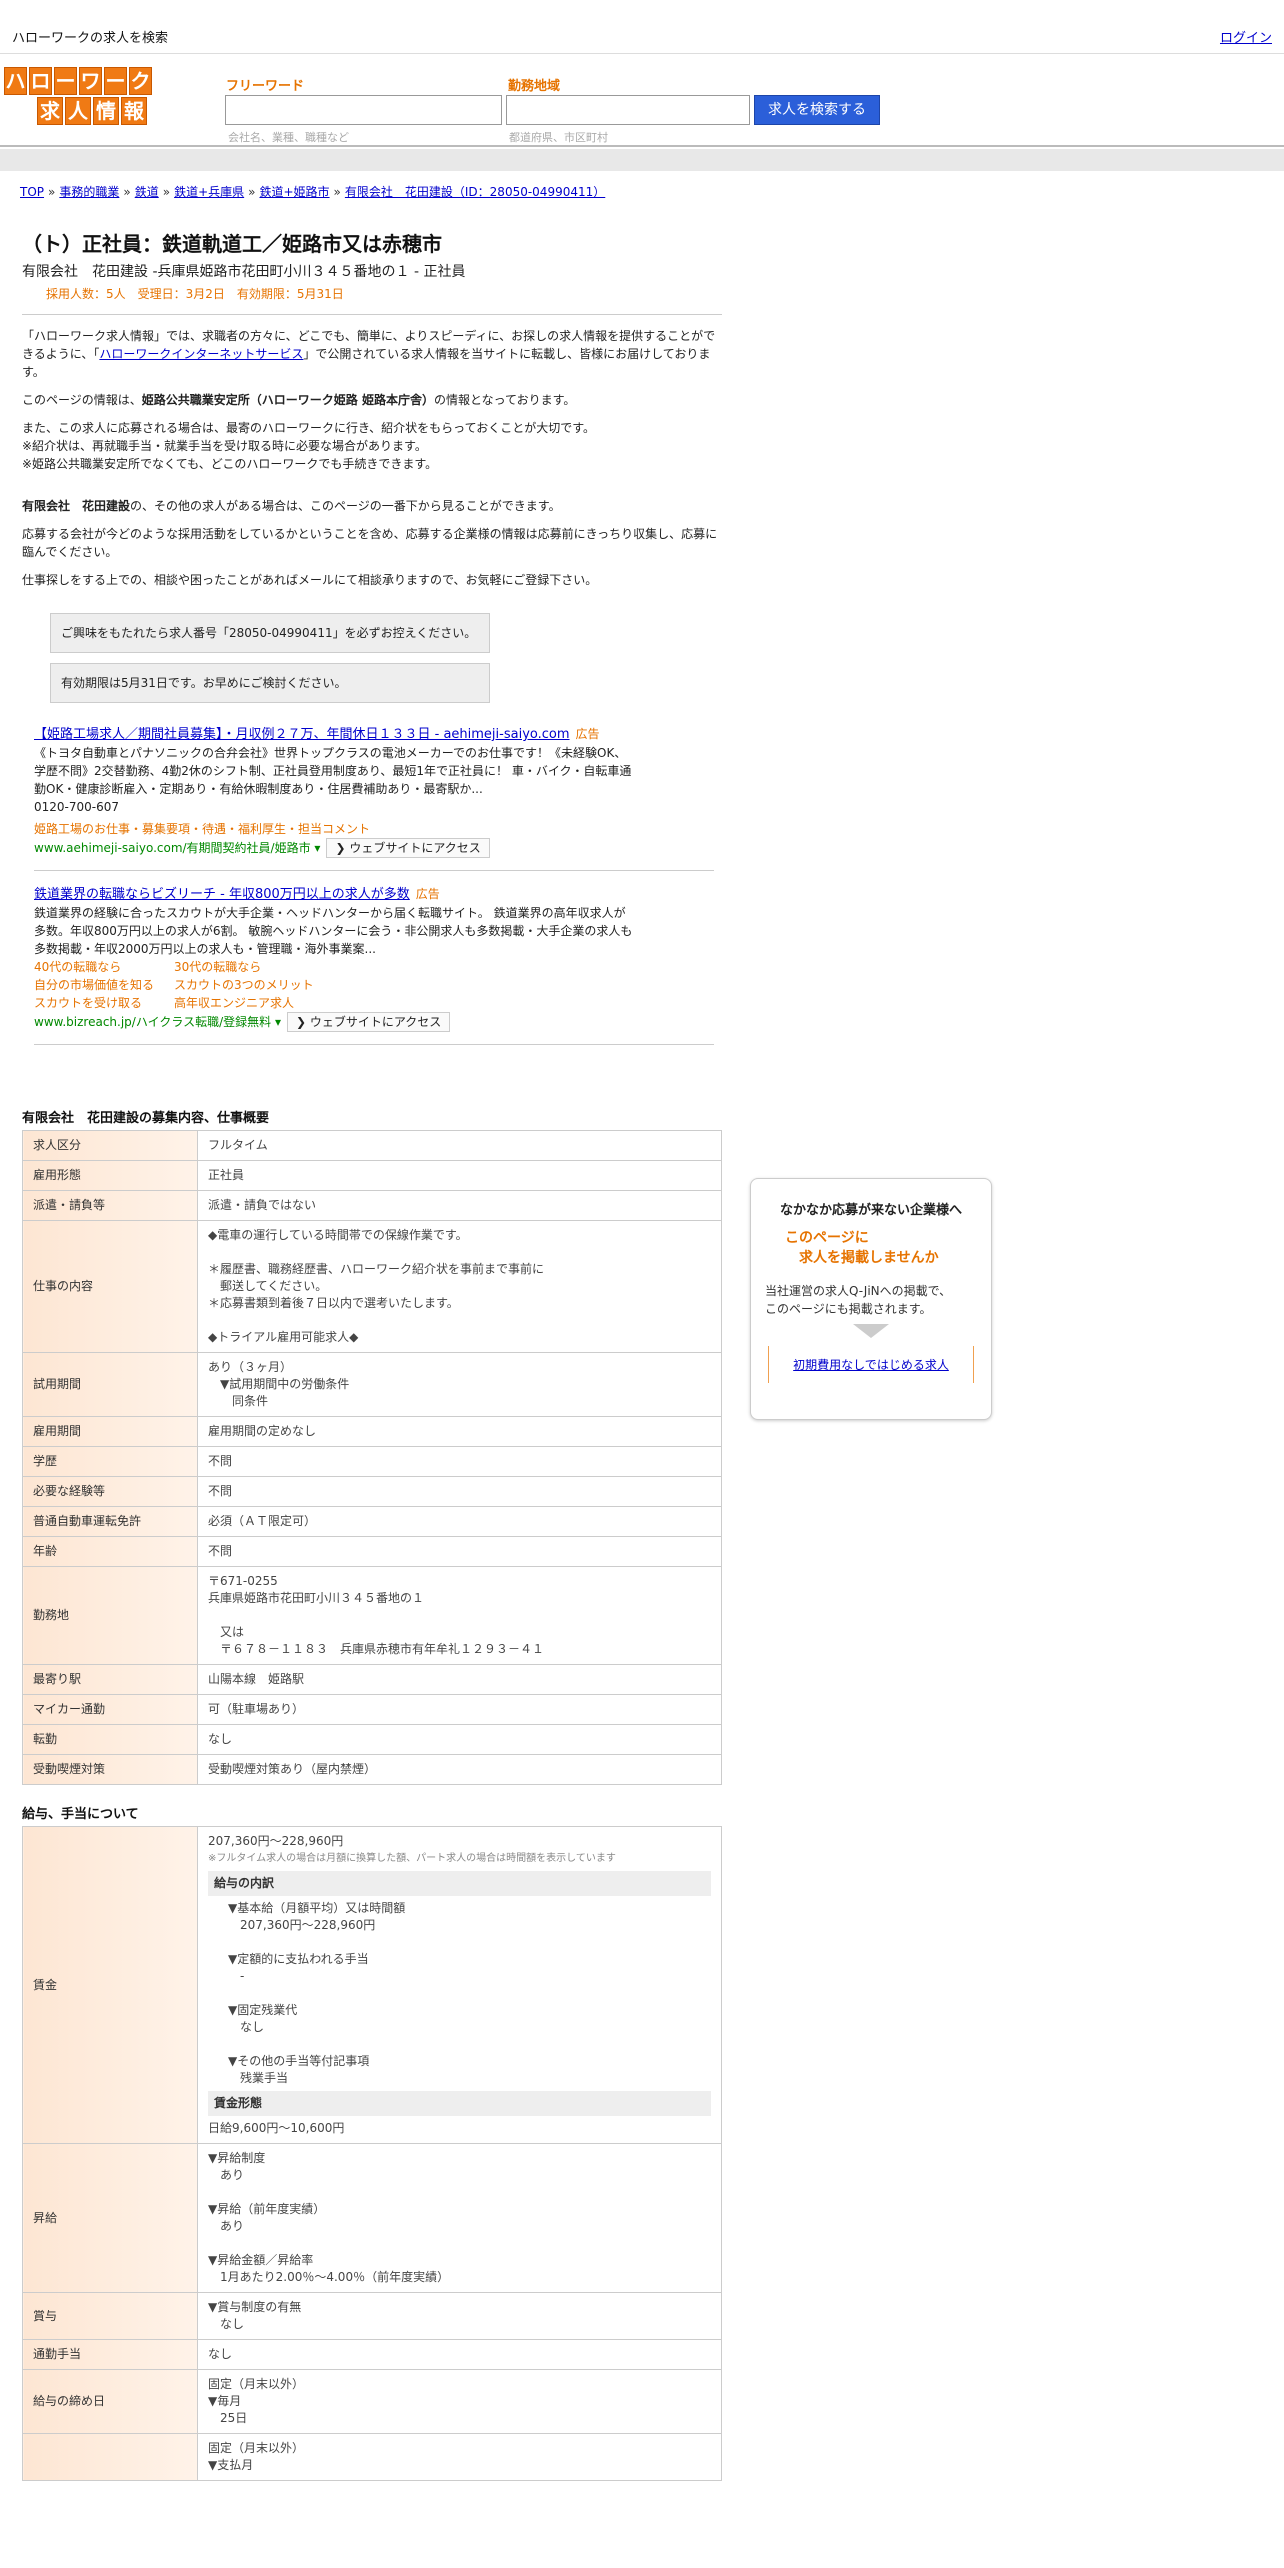  I want to click on value-line: ▼その他の手当等付記事項, so click(299, 2061).